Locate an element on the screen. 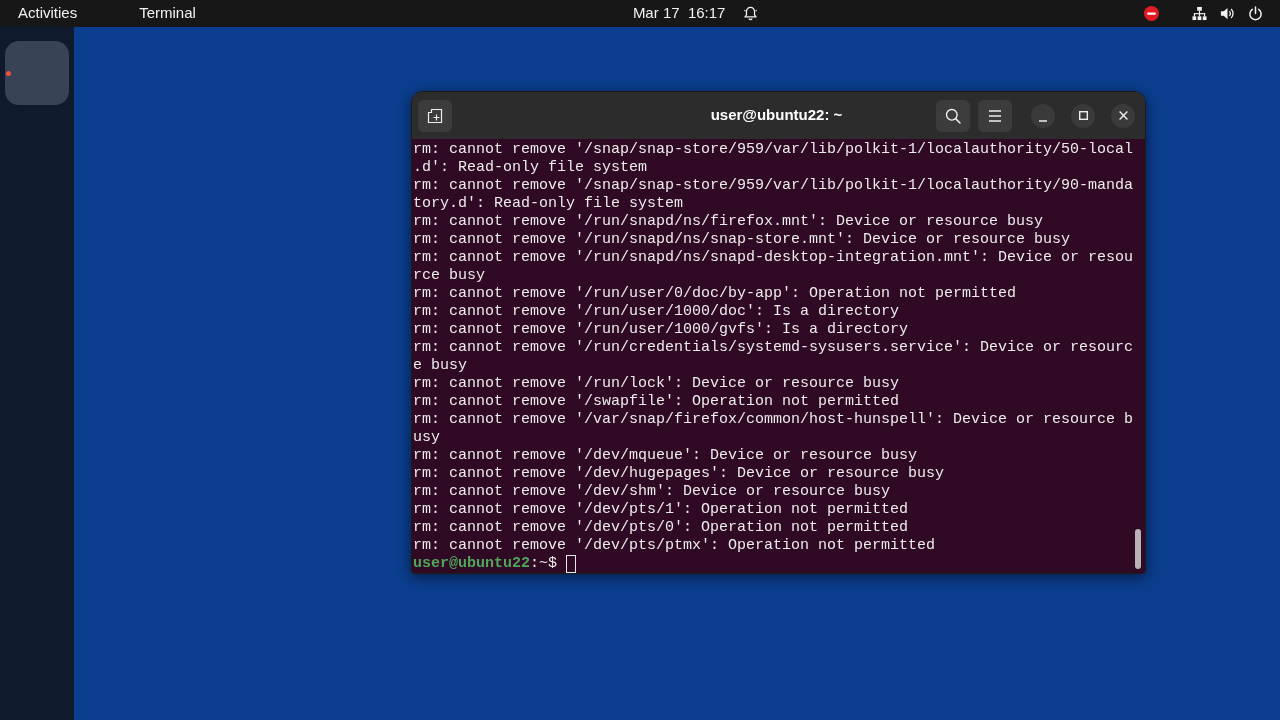 This screenshot has height=720, width=1280. maximize-icon is located at coordinates (1083, 115).